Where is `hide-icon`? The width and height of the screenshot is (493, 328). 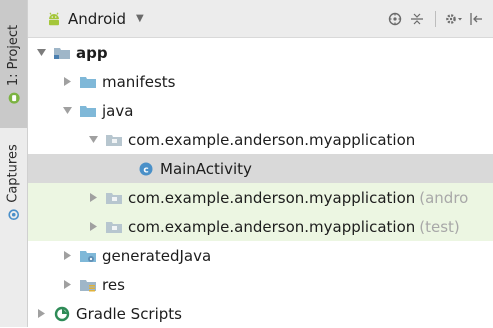
hide-icon is located at coordinates (476, 19).